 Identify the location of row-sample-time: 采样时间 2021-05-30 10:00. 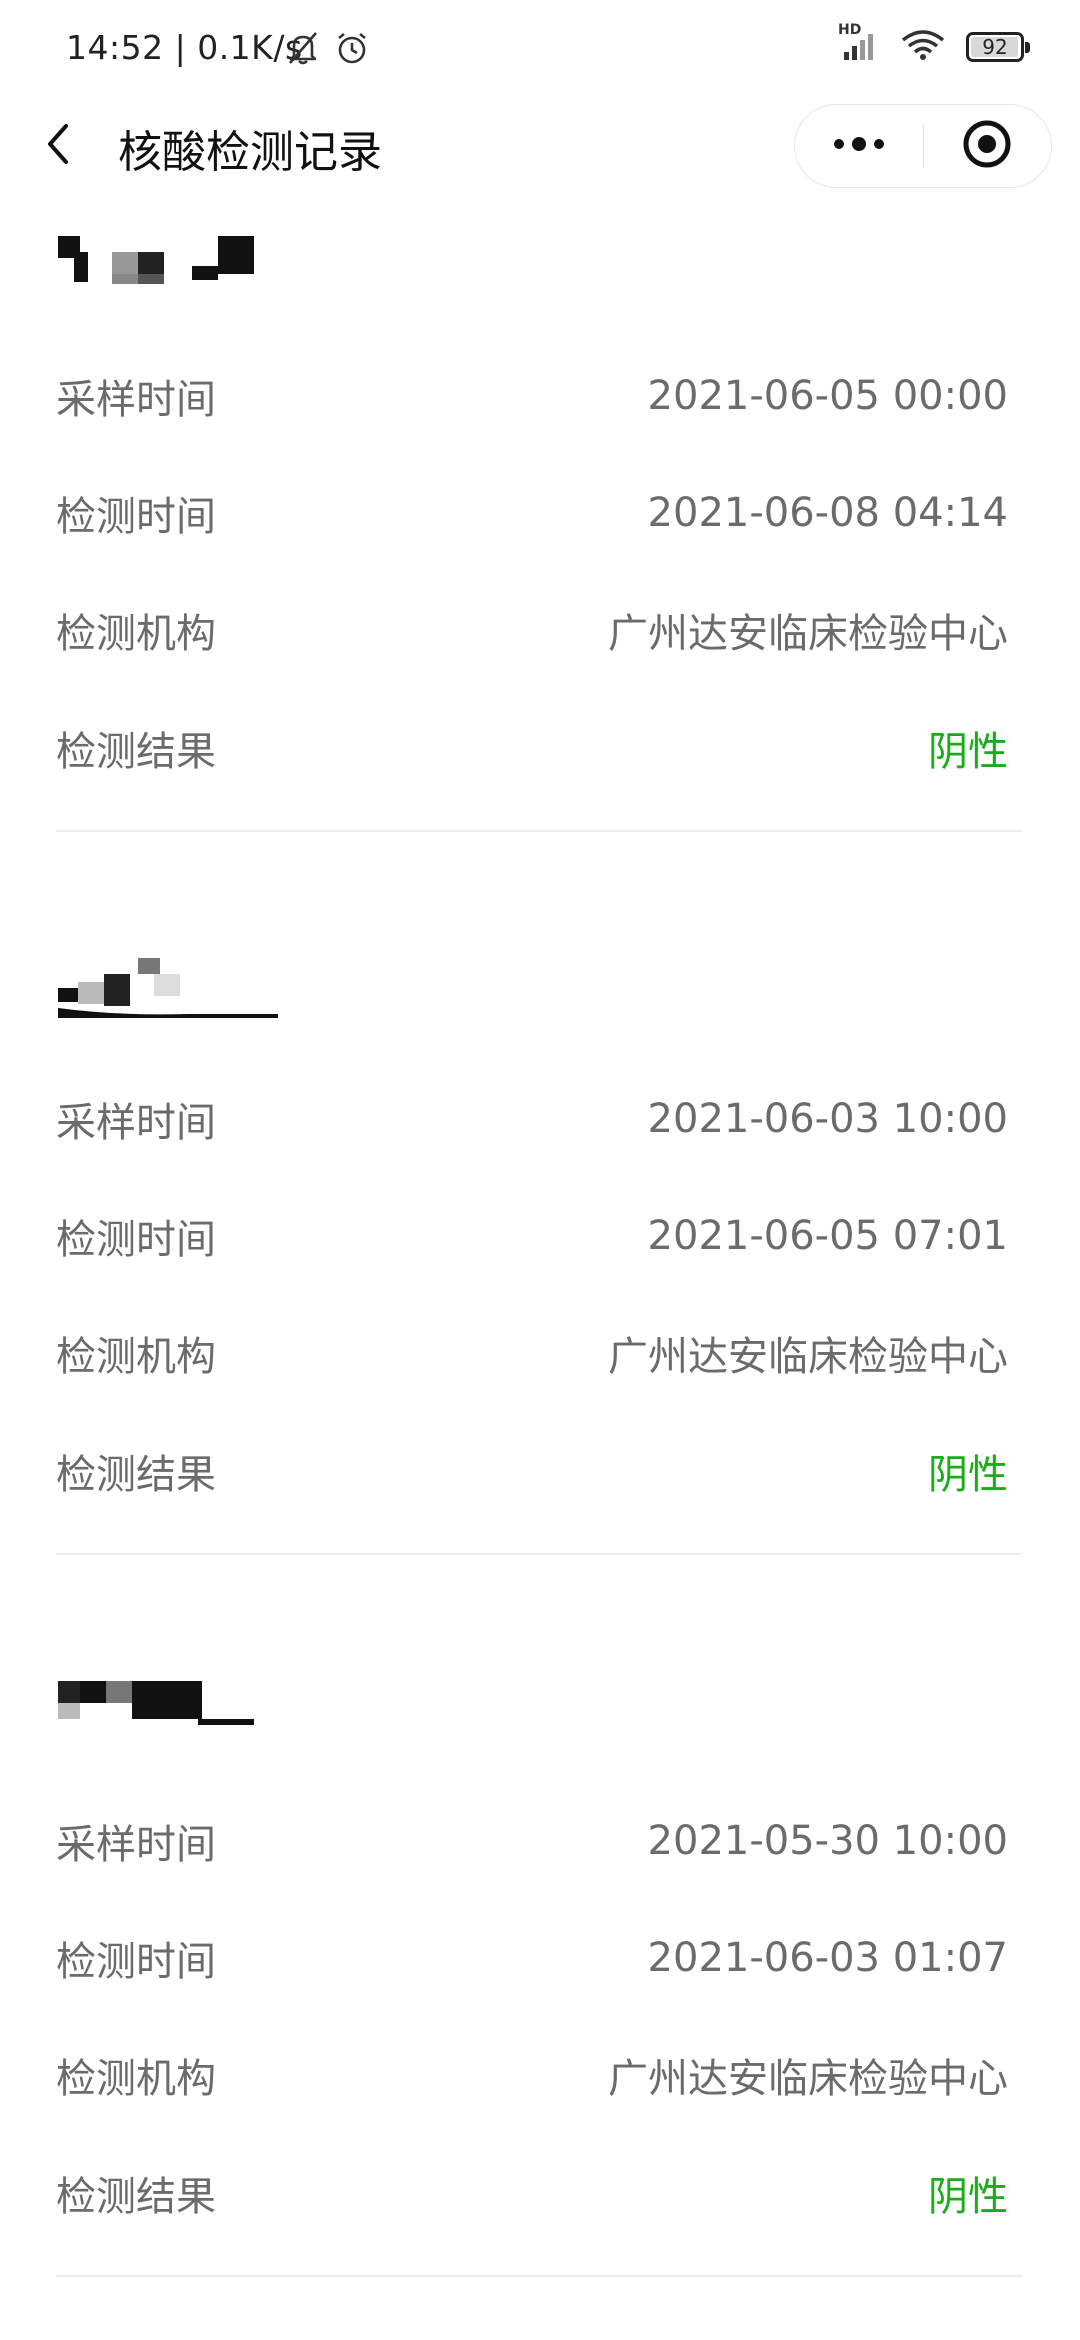
(532, 1841).